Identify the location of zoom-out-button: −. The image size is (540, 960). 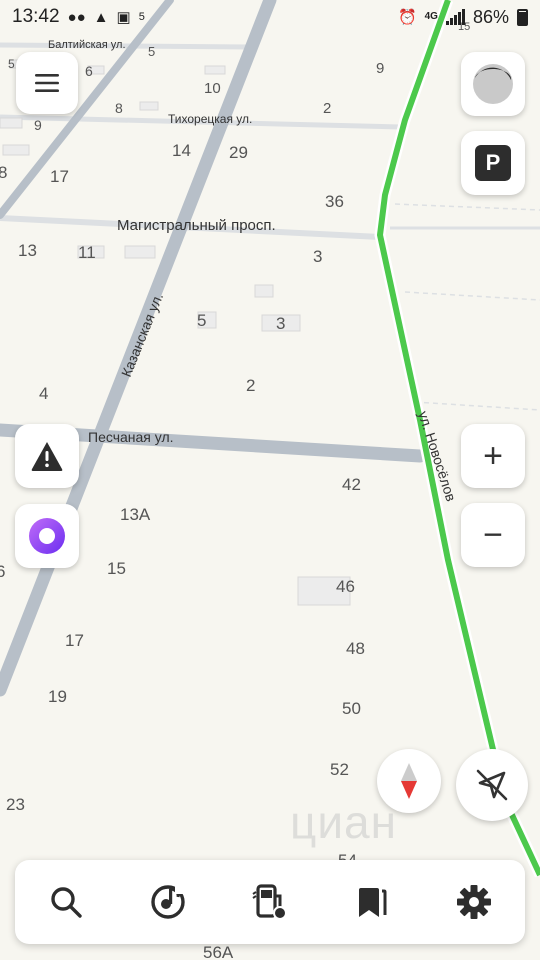
(493, 535).